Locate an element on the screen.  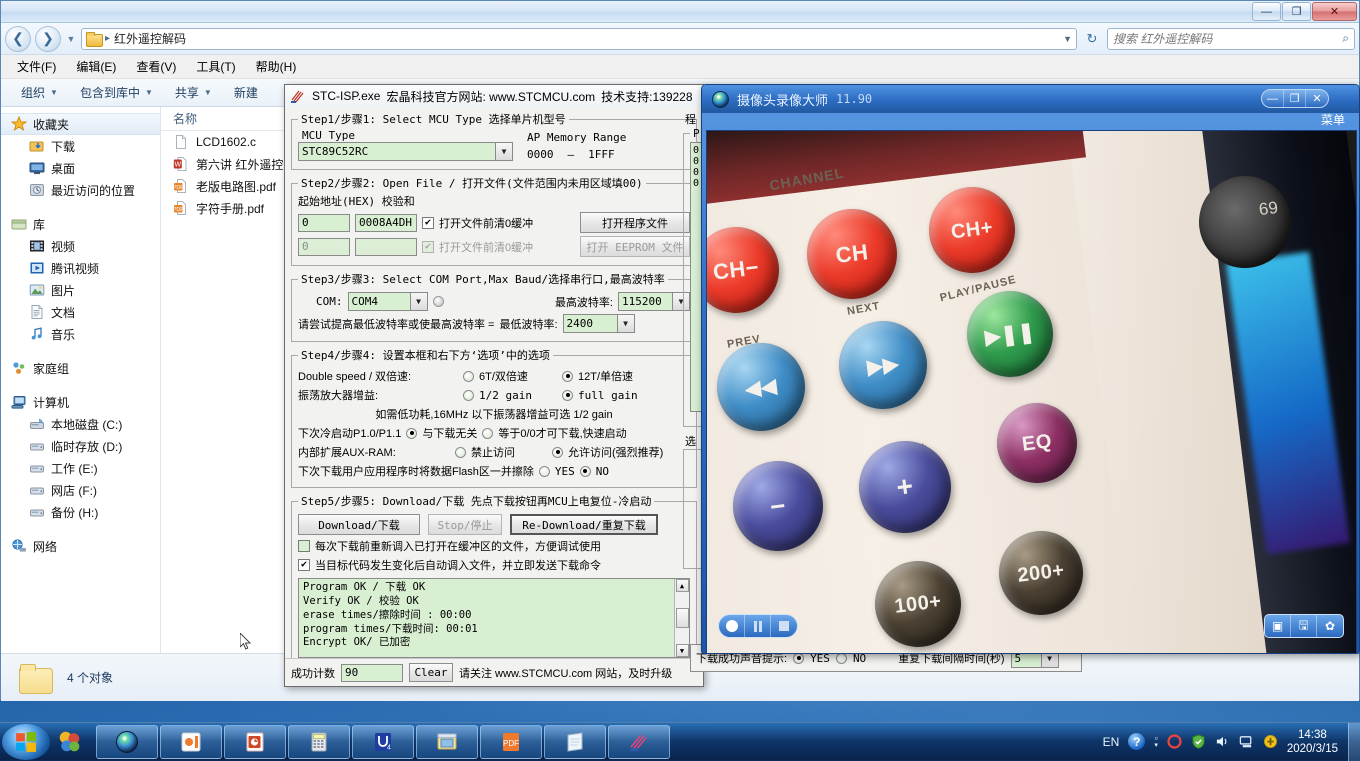
address-bar: ▸ 红外遥控解码 ▼ is located at coordinates (579, 38).